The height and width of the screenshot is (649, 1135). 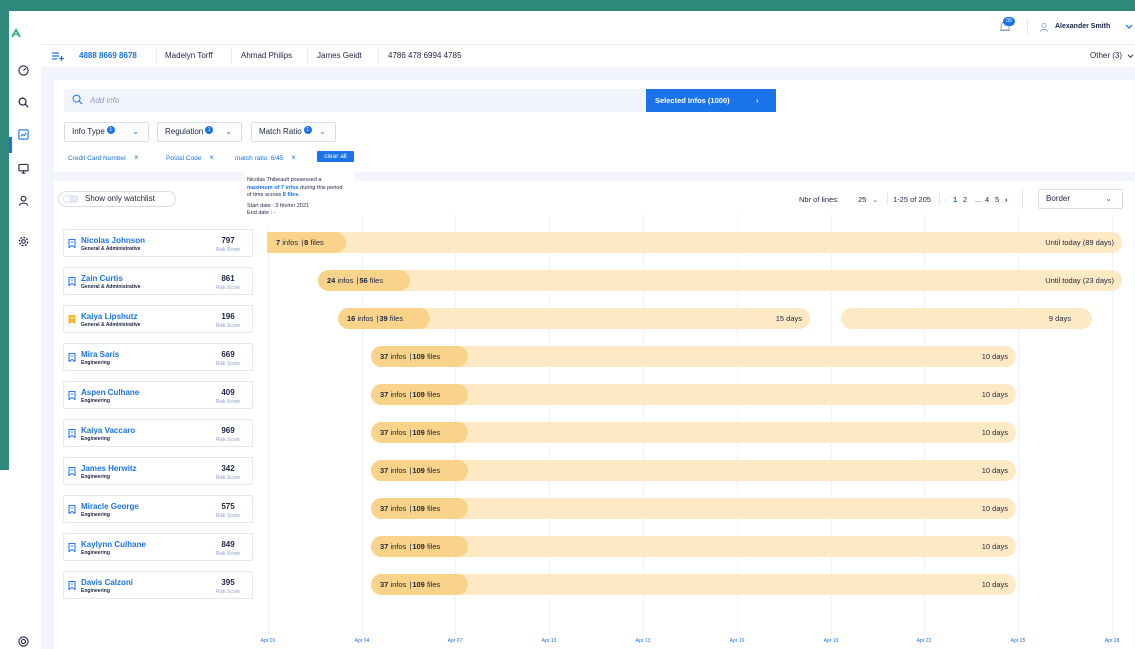 I want to click on top-header, so click(x=588, y=28).